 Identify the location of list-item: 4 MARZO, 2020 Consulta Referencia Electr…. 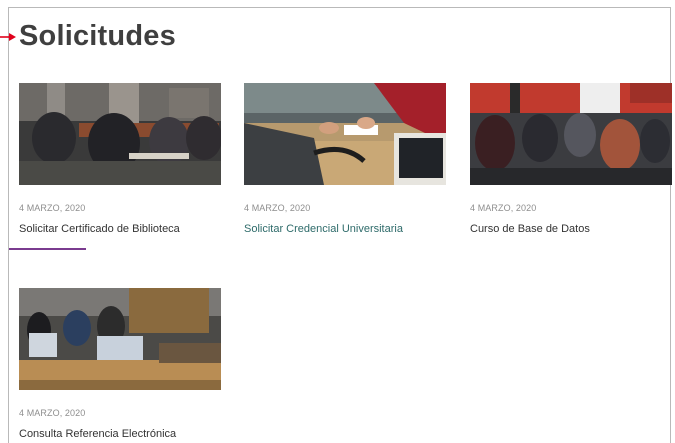
(120, 365).